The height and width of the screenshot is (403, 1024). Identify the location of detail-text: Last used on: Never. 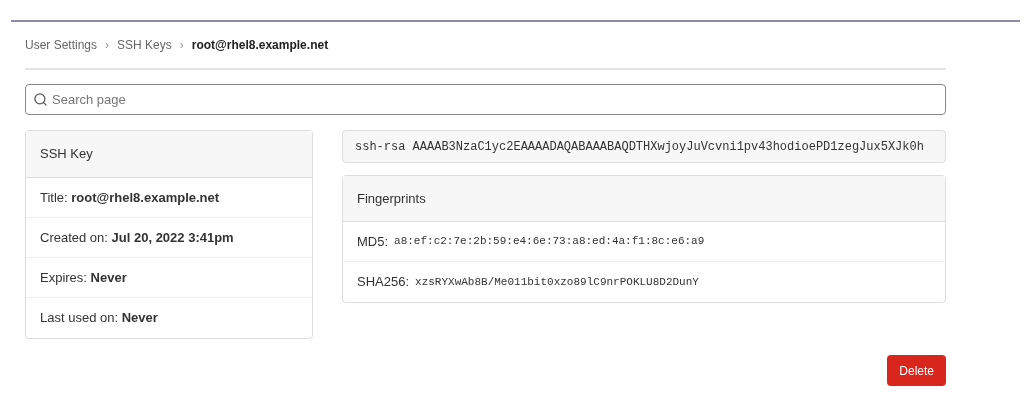
(99, 318).